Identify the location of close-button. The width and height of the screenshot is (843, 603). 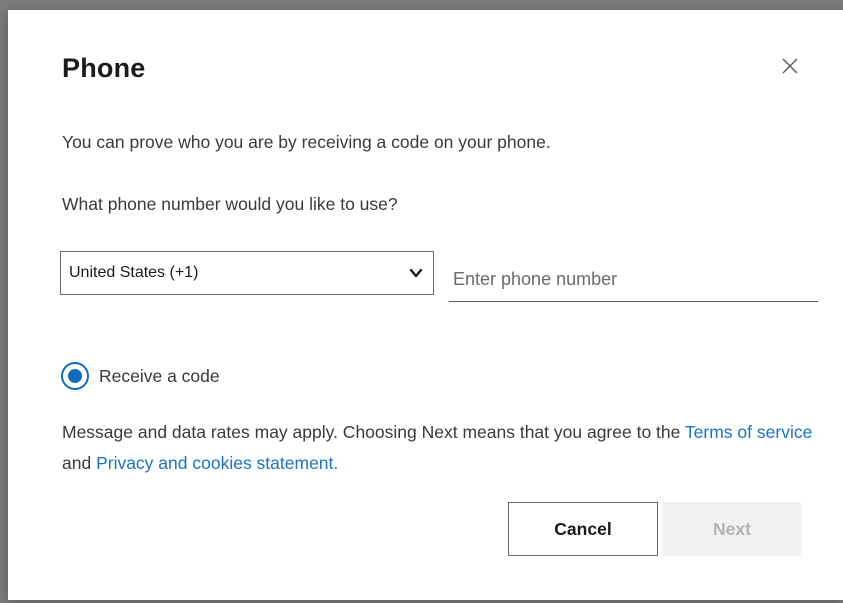
(790, 66).